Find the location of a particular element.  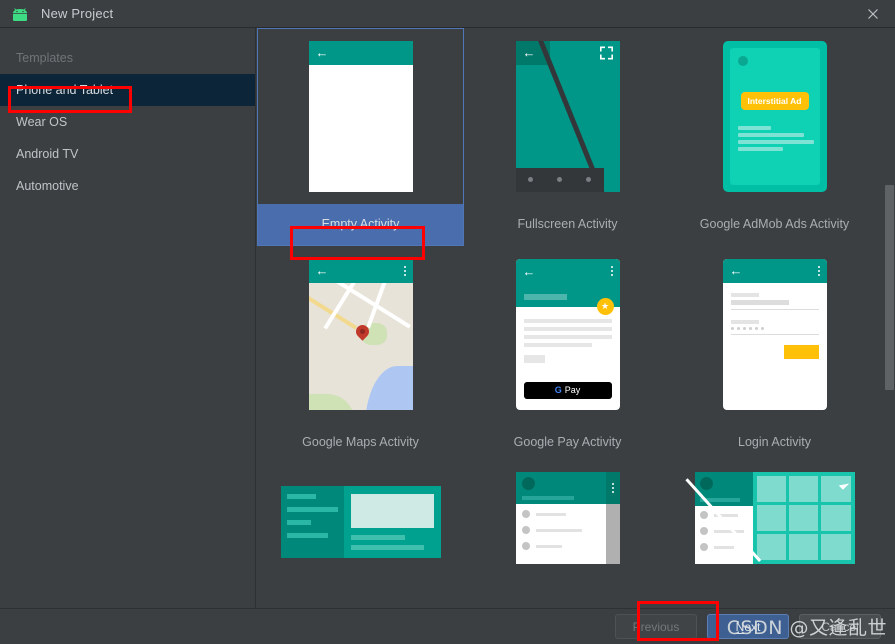

scrolling-activity-thumb is located at coordinates (774, 536).